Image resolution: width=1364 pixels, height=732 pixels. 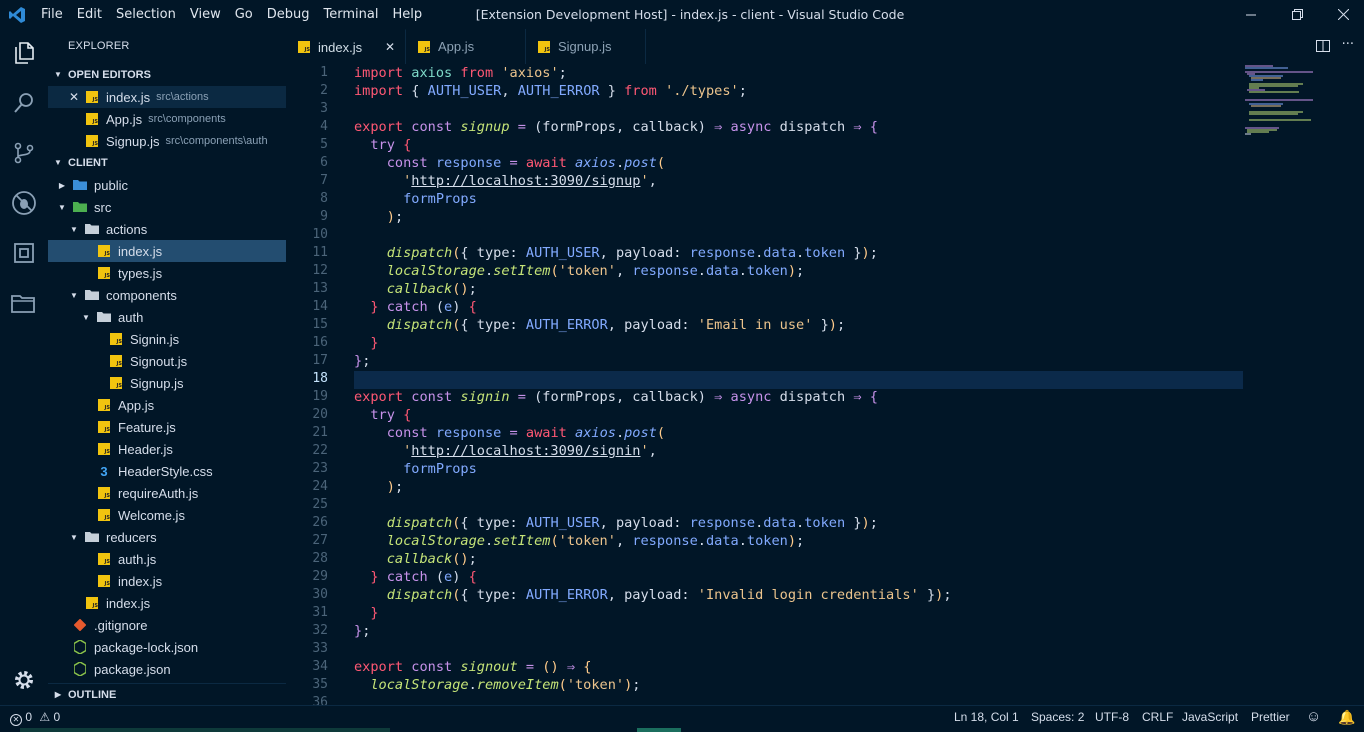 What do you see at coordinates (825, 46) in the screenshot?
I see `editor-tabs: index.js ✕ App.js Signup.js ···` at bounding box center [825, 46].